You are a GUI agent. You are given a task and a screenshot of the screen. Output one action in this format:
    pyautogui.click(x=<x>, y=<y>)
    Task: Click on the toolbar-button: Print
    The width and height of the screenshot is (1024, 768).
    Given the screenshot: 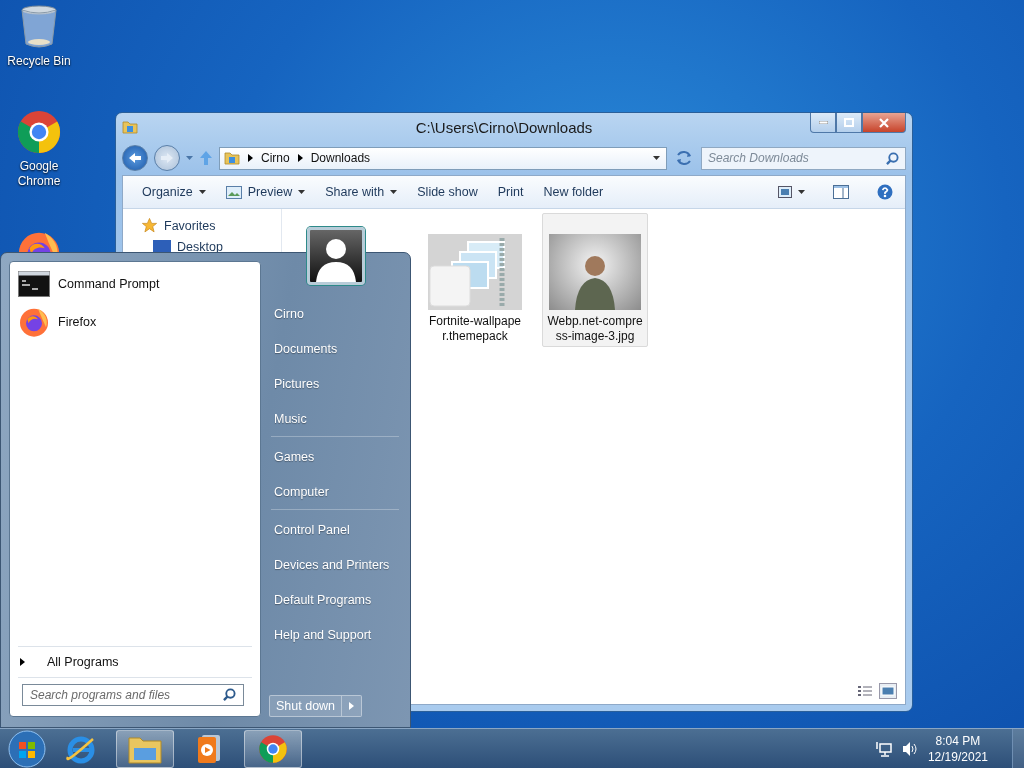 What is the action you would take?
    pyautogui.click(x=510, y=192)
    